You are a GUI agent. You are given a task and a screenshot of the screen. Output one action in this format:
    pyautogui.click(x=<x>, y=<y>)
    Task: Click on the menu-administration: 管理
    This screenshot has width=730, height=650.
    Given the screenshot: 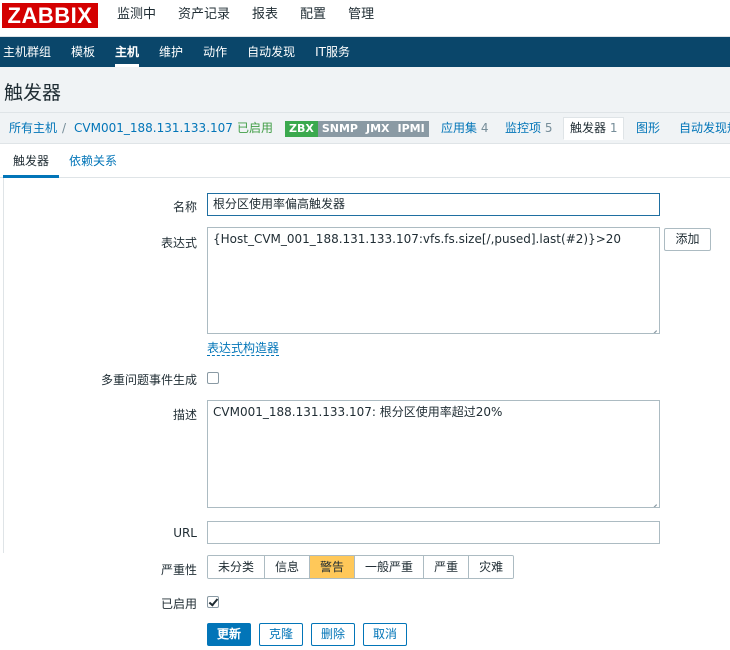 What is the action you would take?
    pyautogui.click(x=361, y=15)
    